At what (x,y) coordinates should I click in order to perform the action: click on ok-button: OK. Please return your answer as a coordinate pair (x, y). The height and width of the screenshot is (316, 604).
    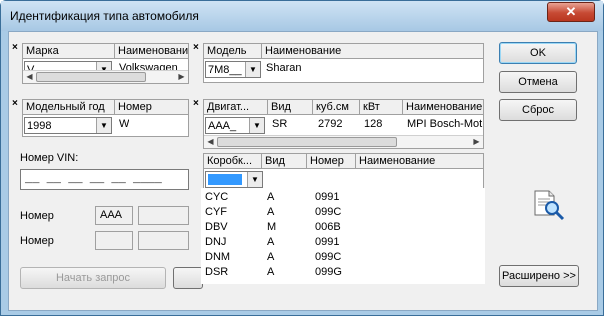
    Looking at the image, I should click on (538, 53).